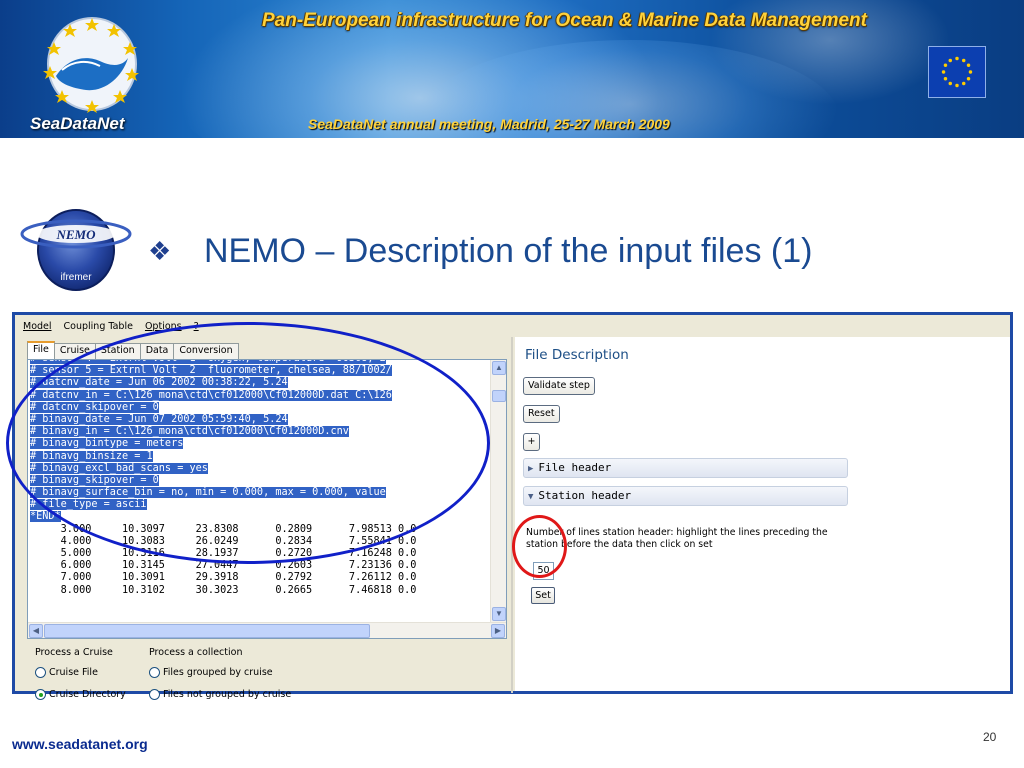 This screenshot has height=768, width=1024. I want to click on radio-cruise-directory: Cruise Directory, so click(80, 694).